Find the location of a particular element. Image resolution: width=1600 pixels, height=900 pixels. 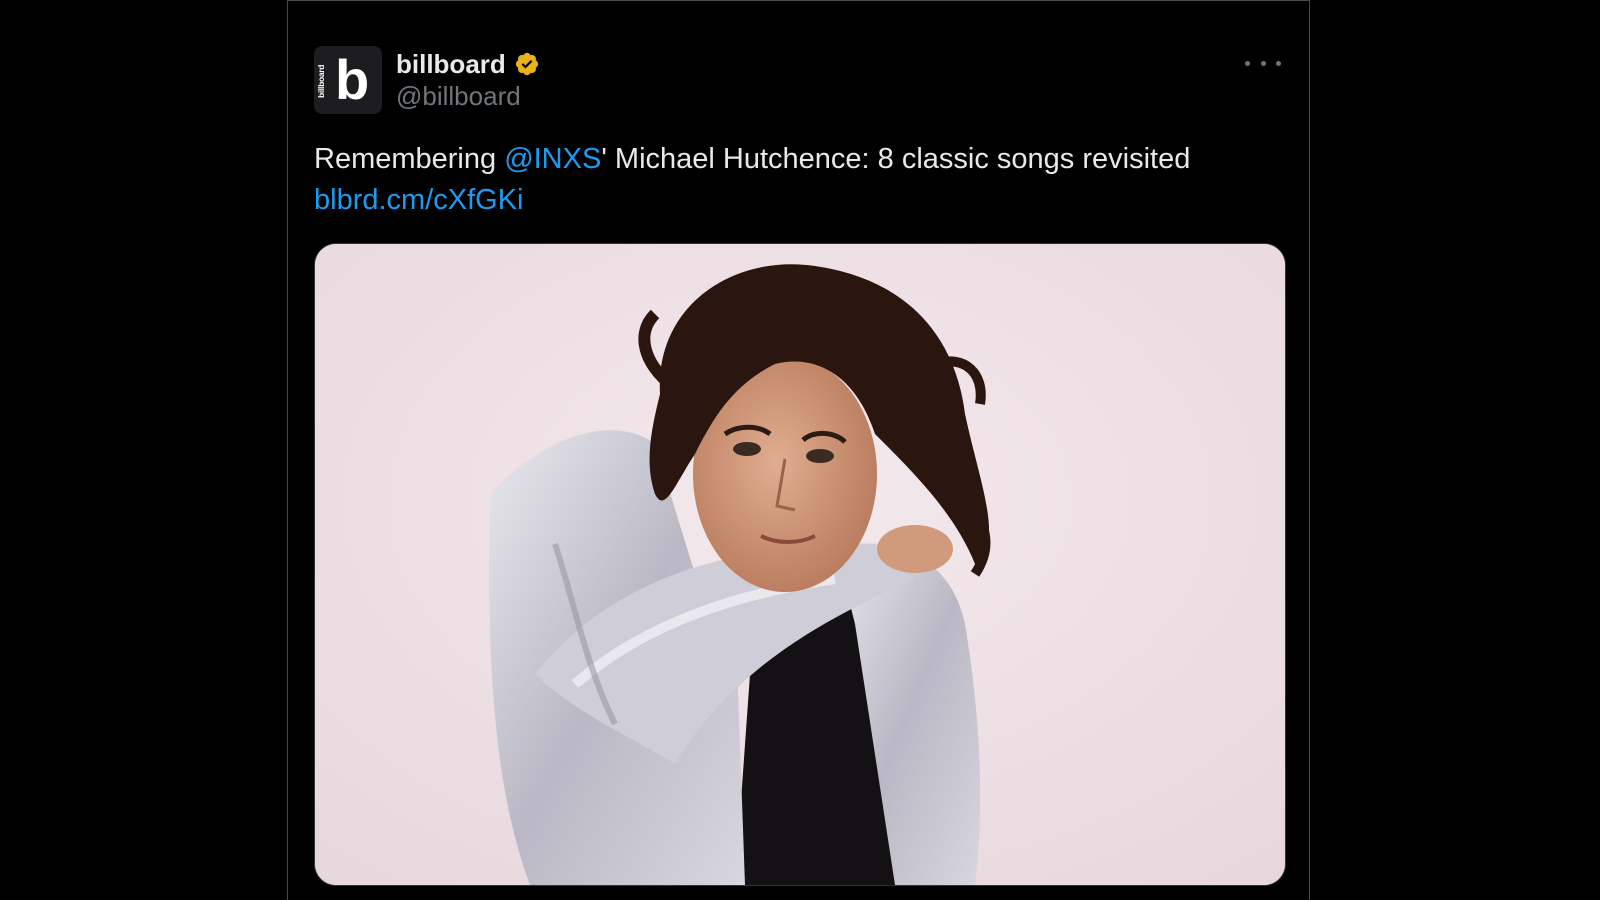

tweet-text-before: Remembering is located at coordinates (409, 159).